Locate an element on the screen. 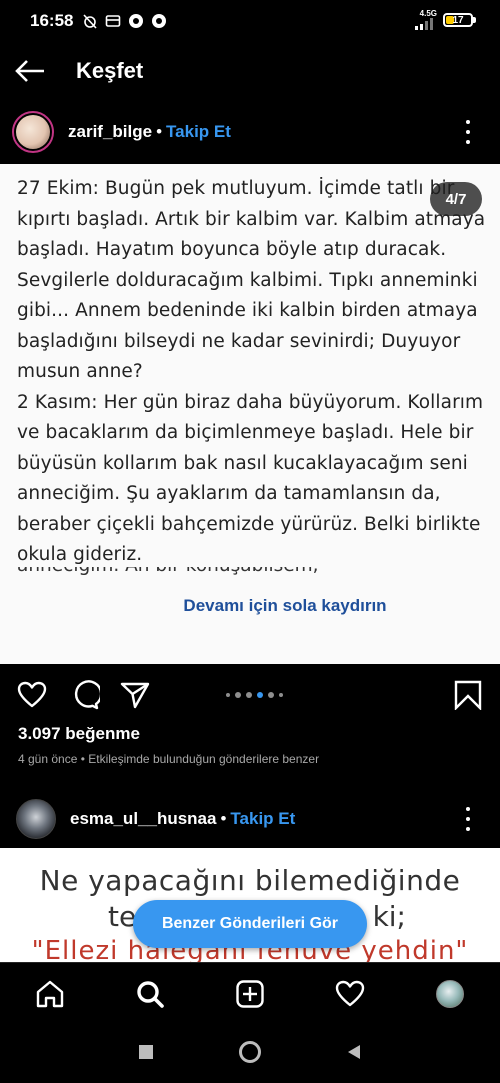 The image size is (500, 1083). status-notification-icons is located at coordinates (124, 21).